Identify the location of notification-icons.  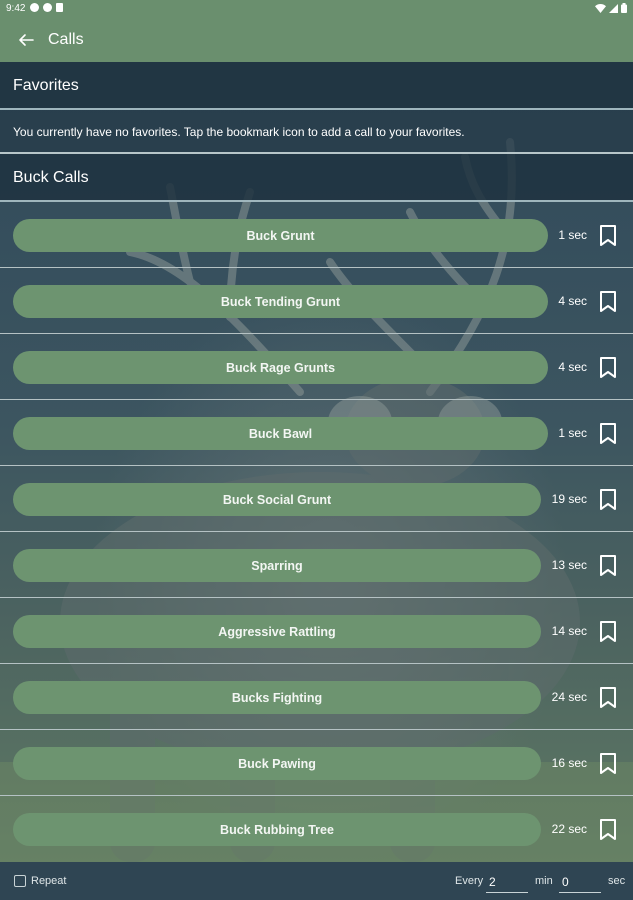
(46, 7).